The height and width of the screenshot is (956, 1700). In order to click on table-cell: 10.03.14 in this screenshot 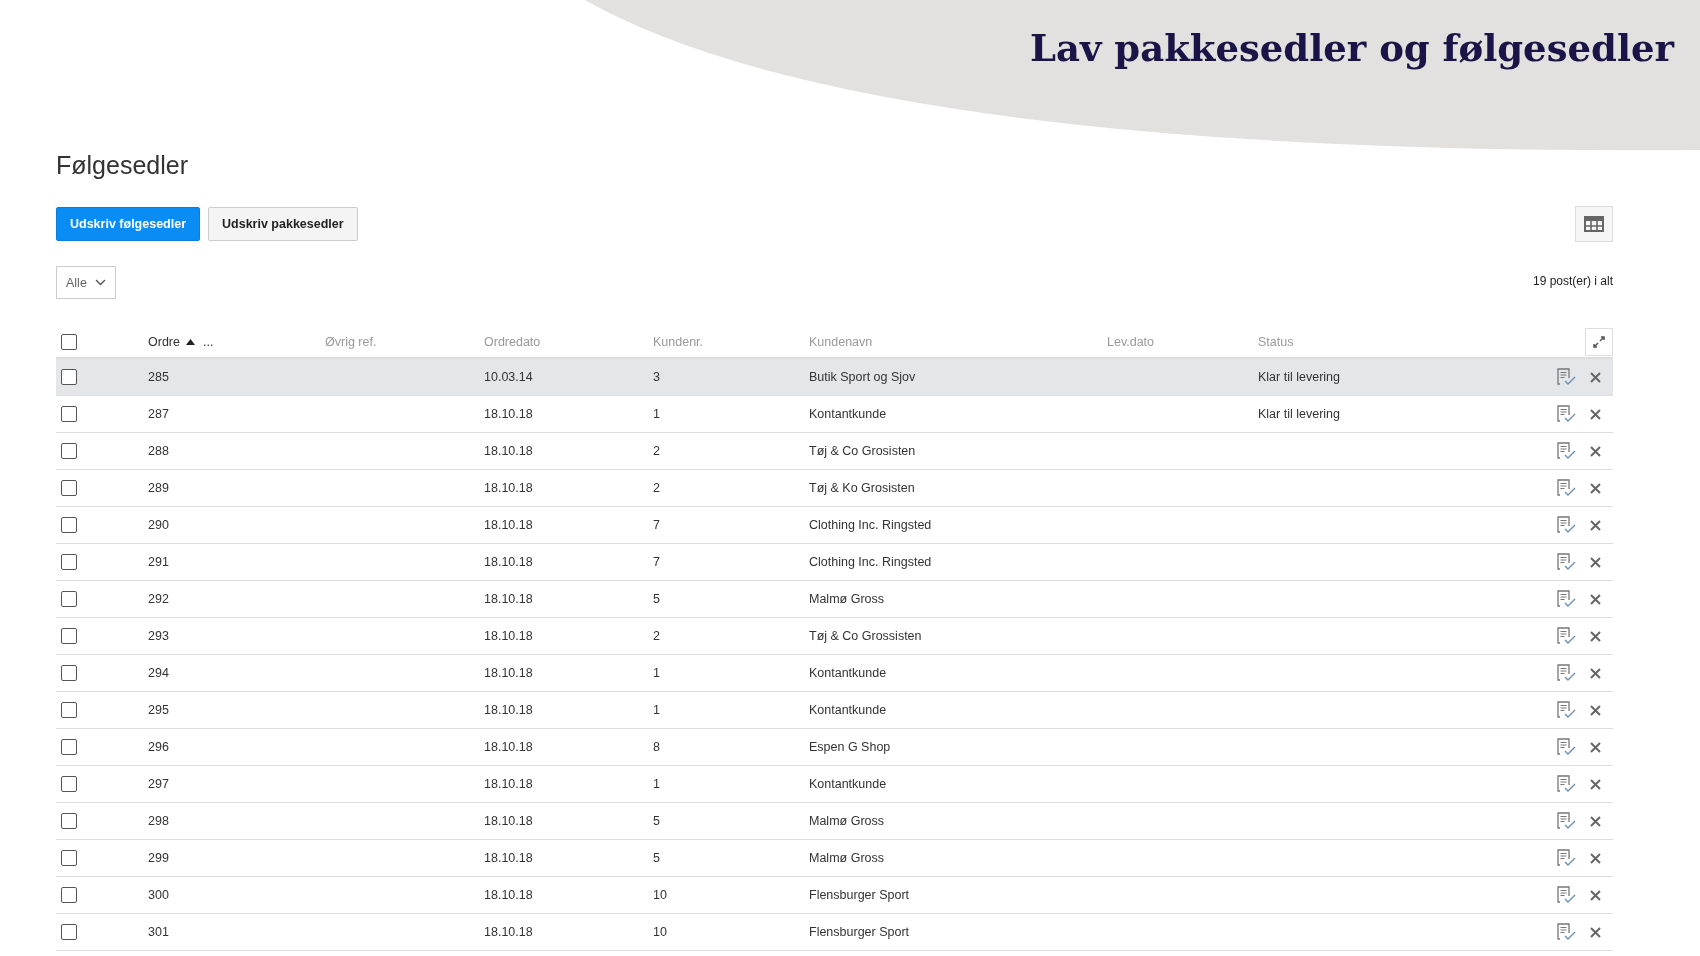, I will do `click(508, 377)`.